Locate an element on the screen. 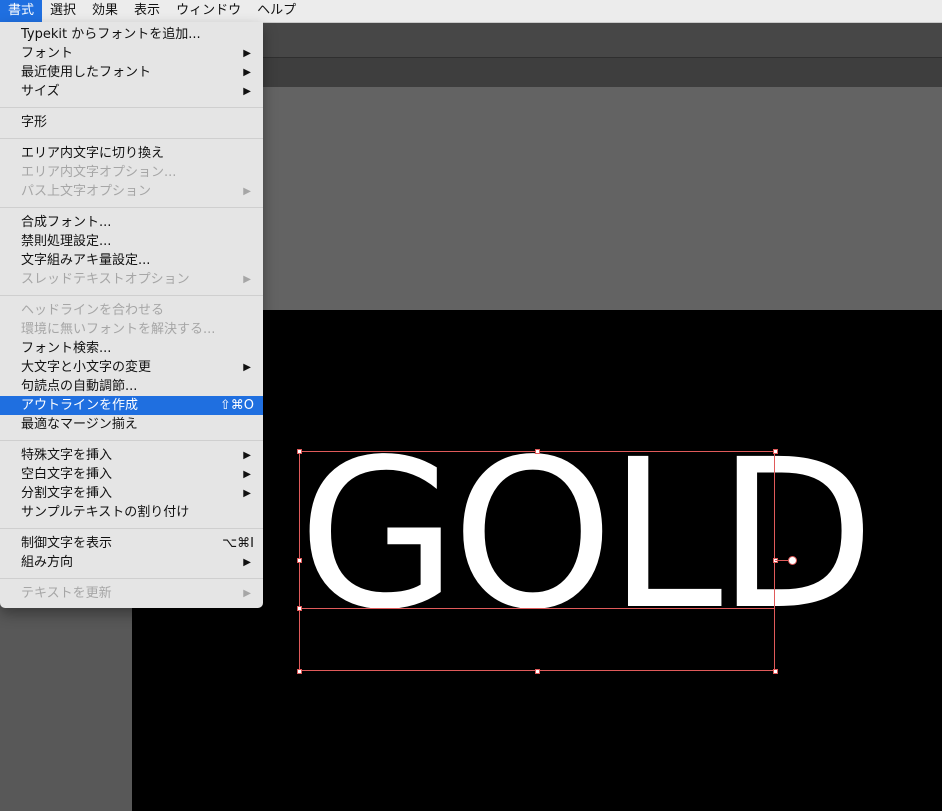 Image resolution: width=942 pixels, height=811 pixels. menu-help: ヘルプ is located at coordinates (276, 11).